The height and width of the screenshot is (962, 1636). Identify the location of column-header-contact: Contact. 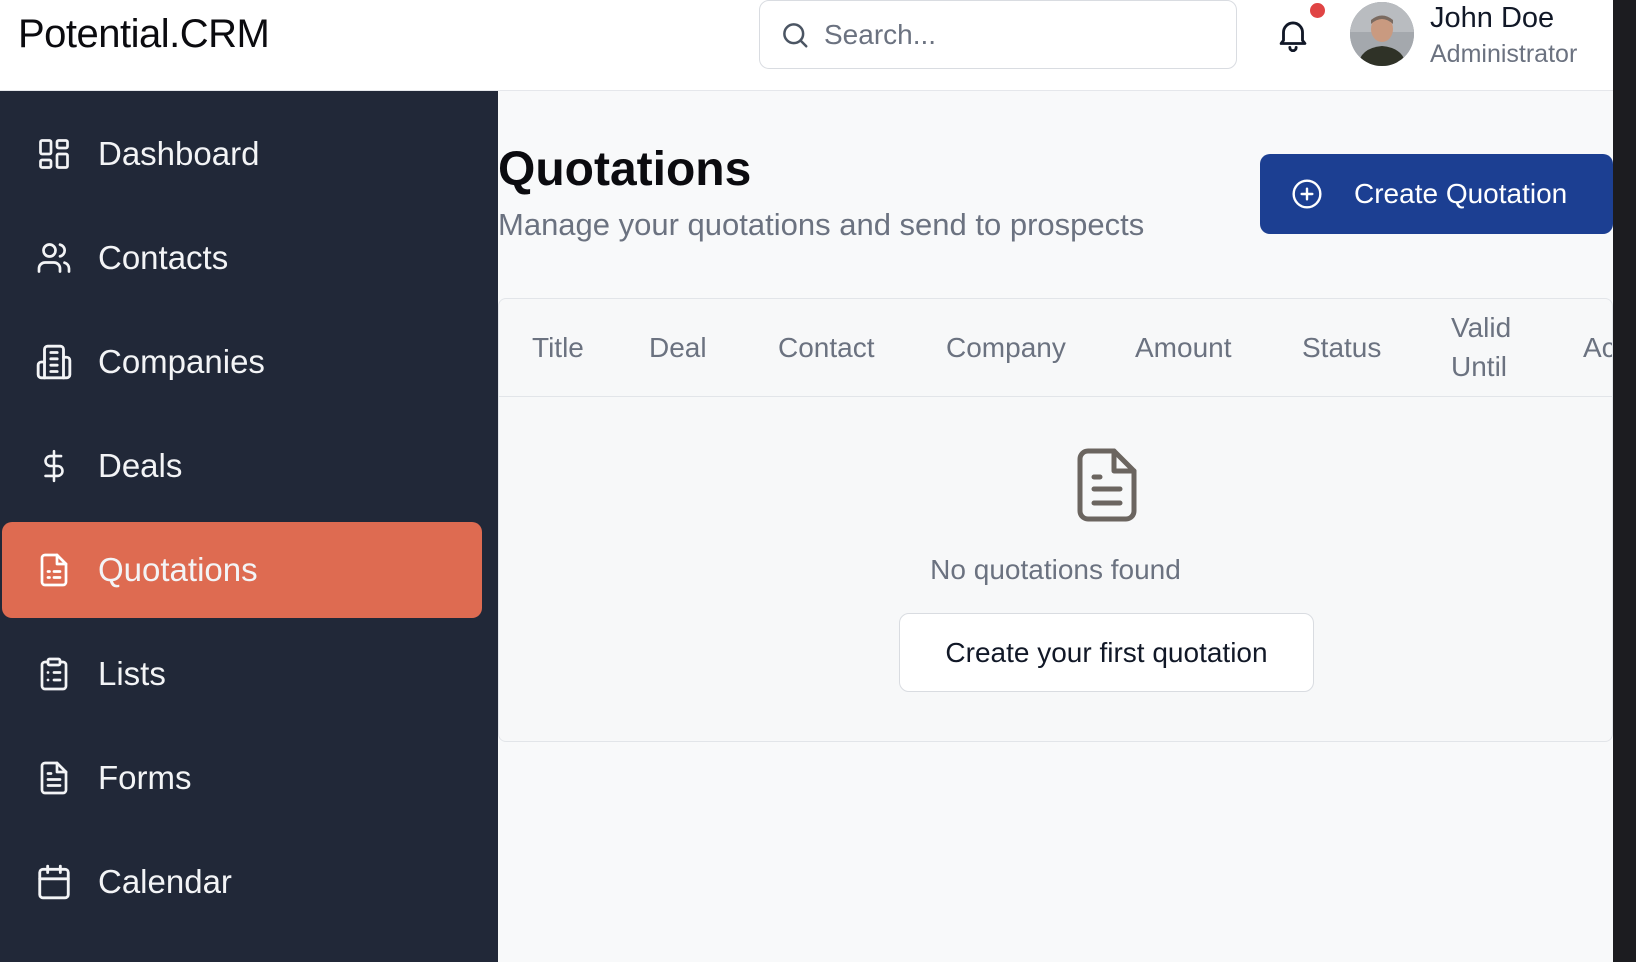
(826, 347).